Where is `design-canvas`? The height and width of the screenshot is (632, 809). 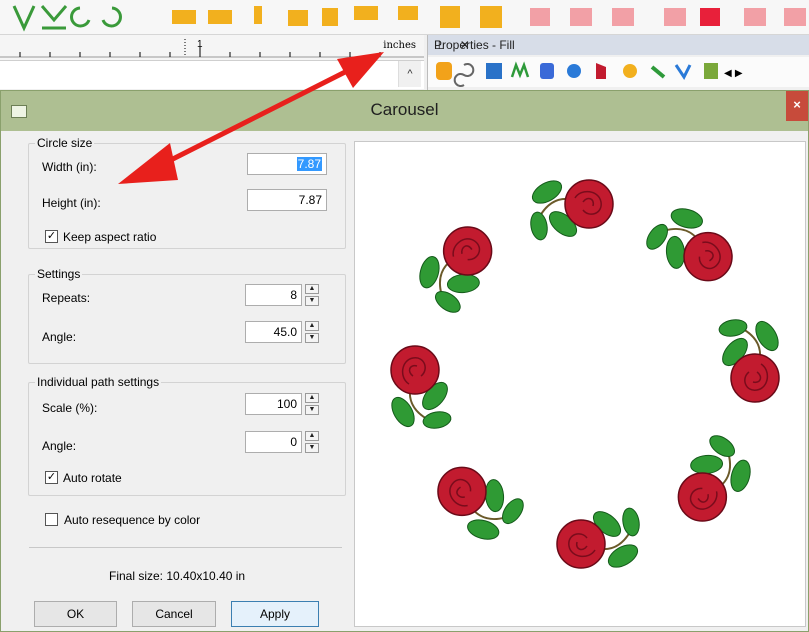
design-canvas is located at coordinates (212, 75).